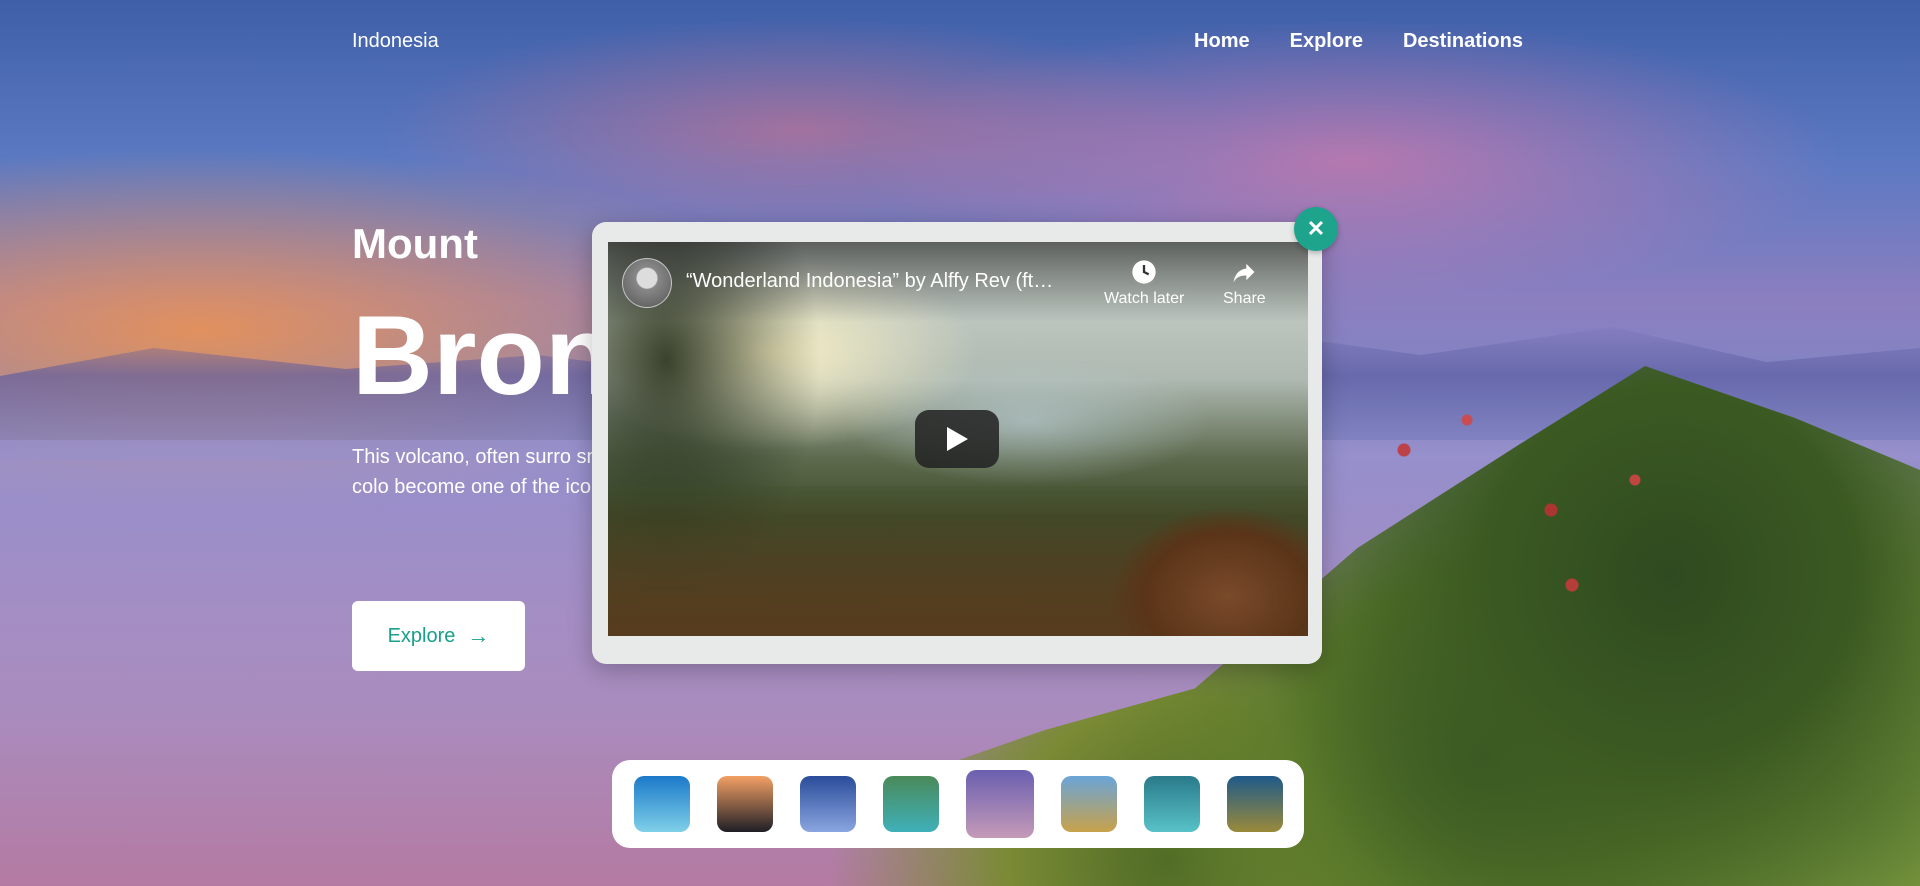 This screenshot has width=1920, height=886. What do you see at coordinates (478, 635) in the screenshot?
I see `arrow-right-icon: →` at bounding box center [478, 635].